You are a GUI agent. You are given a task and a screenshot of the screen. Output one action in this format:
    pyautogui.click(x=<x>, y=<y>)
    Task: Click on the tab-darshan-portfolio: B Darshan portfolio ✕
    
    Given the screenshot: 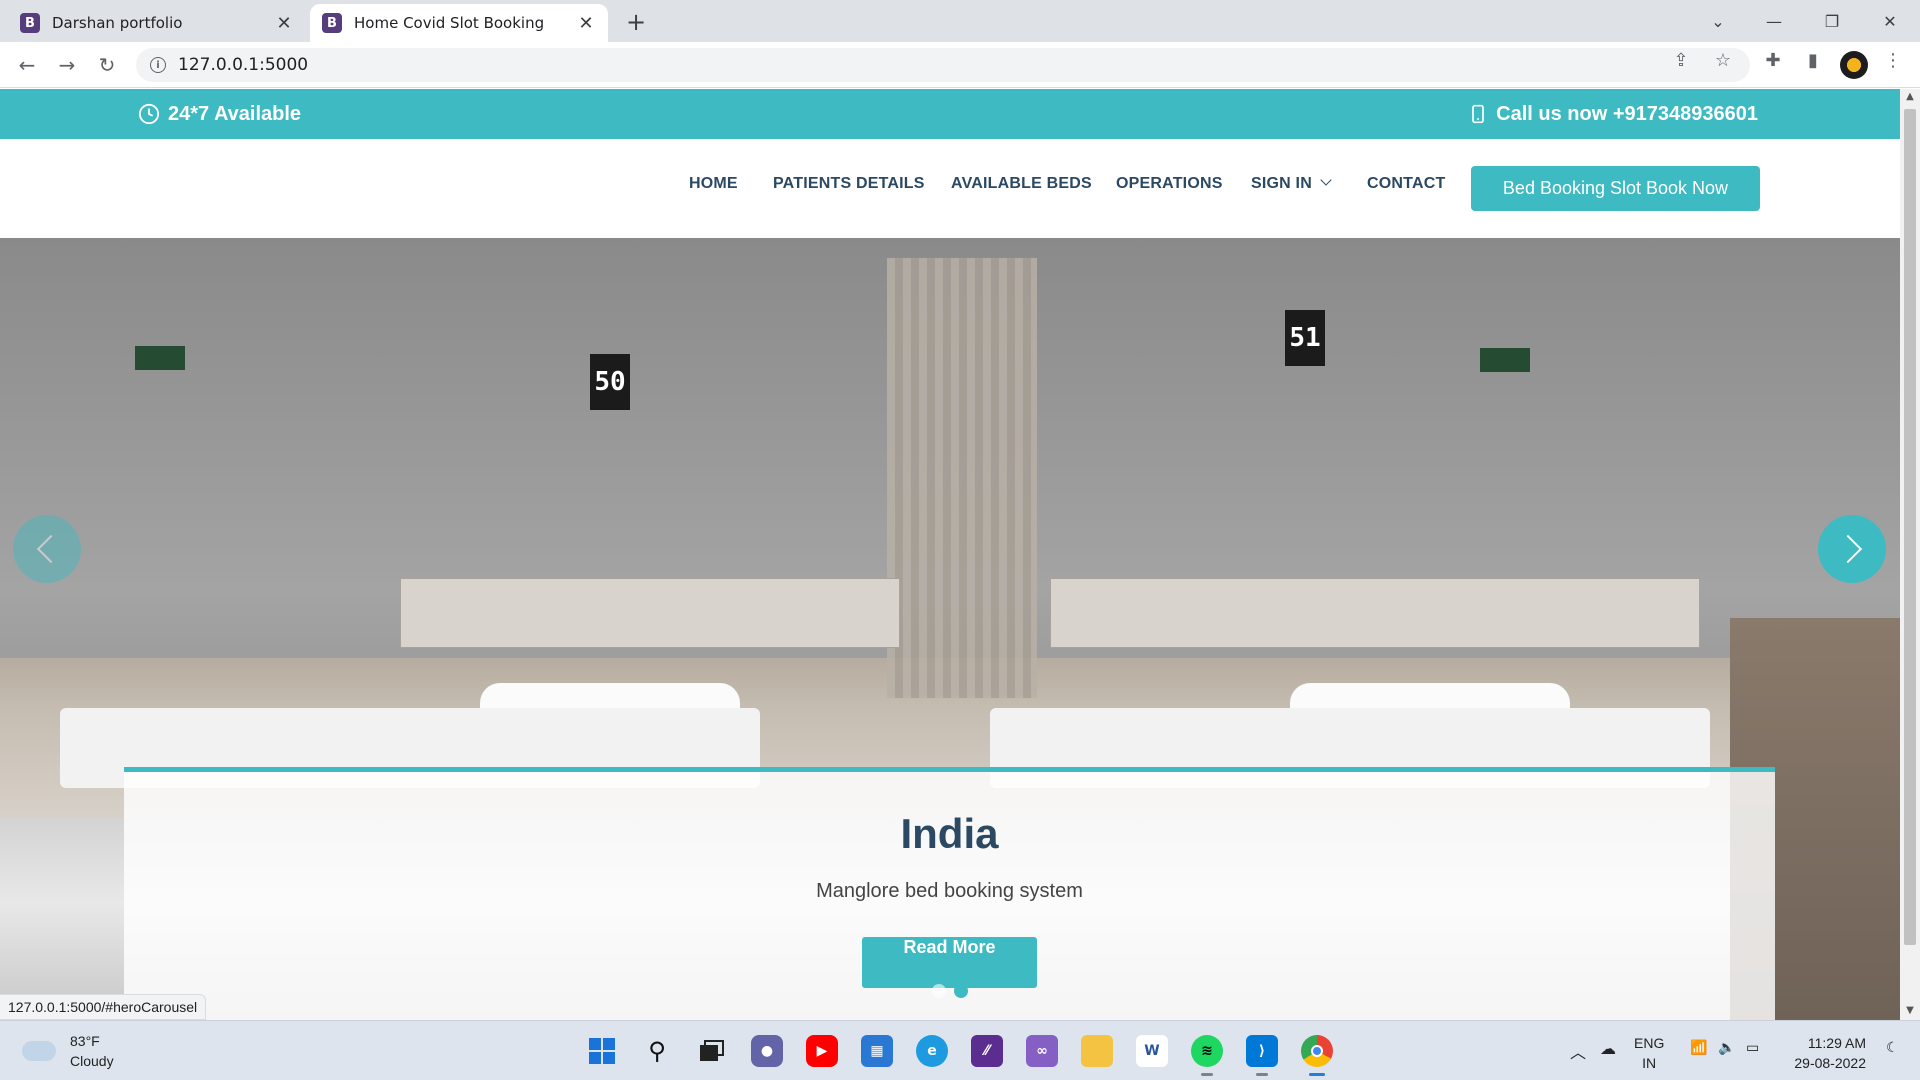 What is the action you would take?
    pyautogui.click(x=157, y=23)
    